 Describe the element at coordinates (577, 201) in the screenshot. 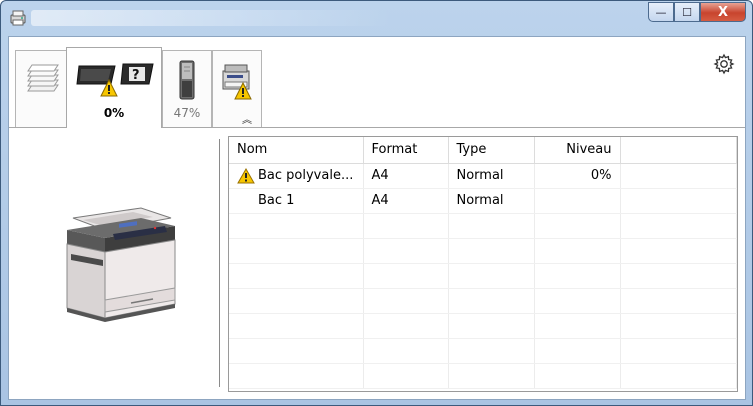

I see `cell-level` at that location.